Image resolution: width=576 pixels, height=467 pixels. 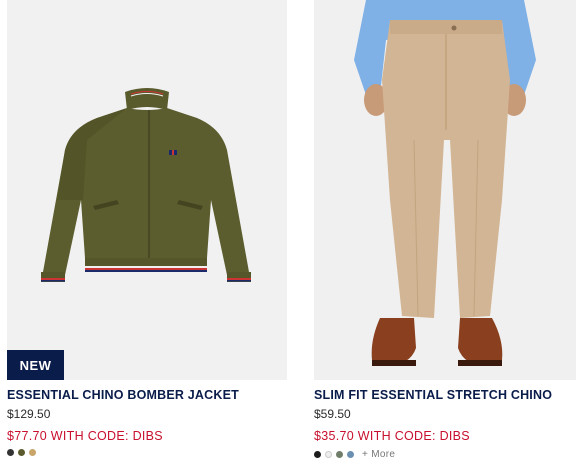 What do you see at coordinates (35, 365) in the screenshot?
I see `new-badge: NEW` at bounding box center [35, 365].